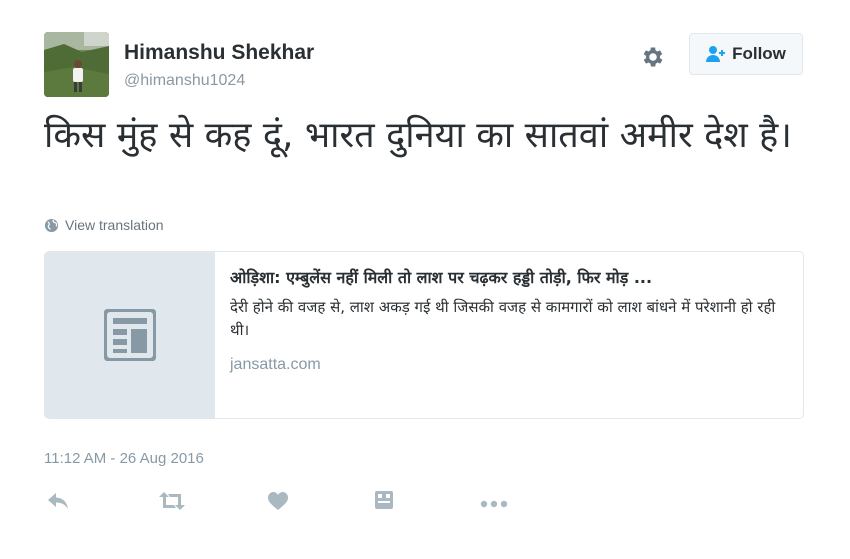 The width and height of the screenshot is (850, 559). I want to click on card-thumbnail, so click(130, 335).